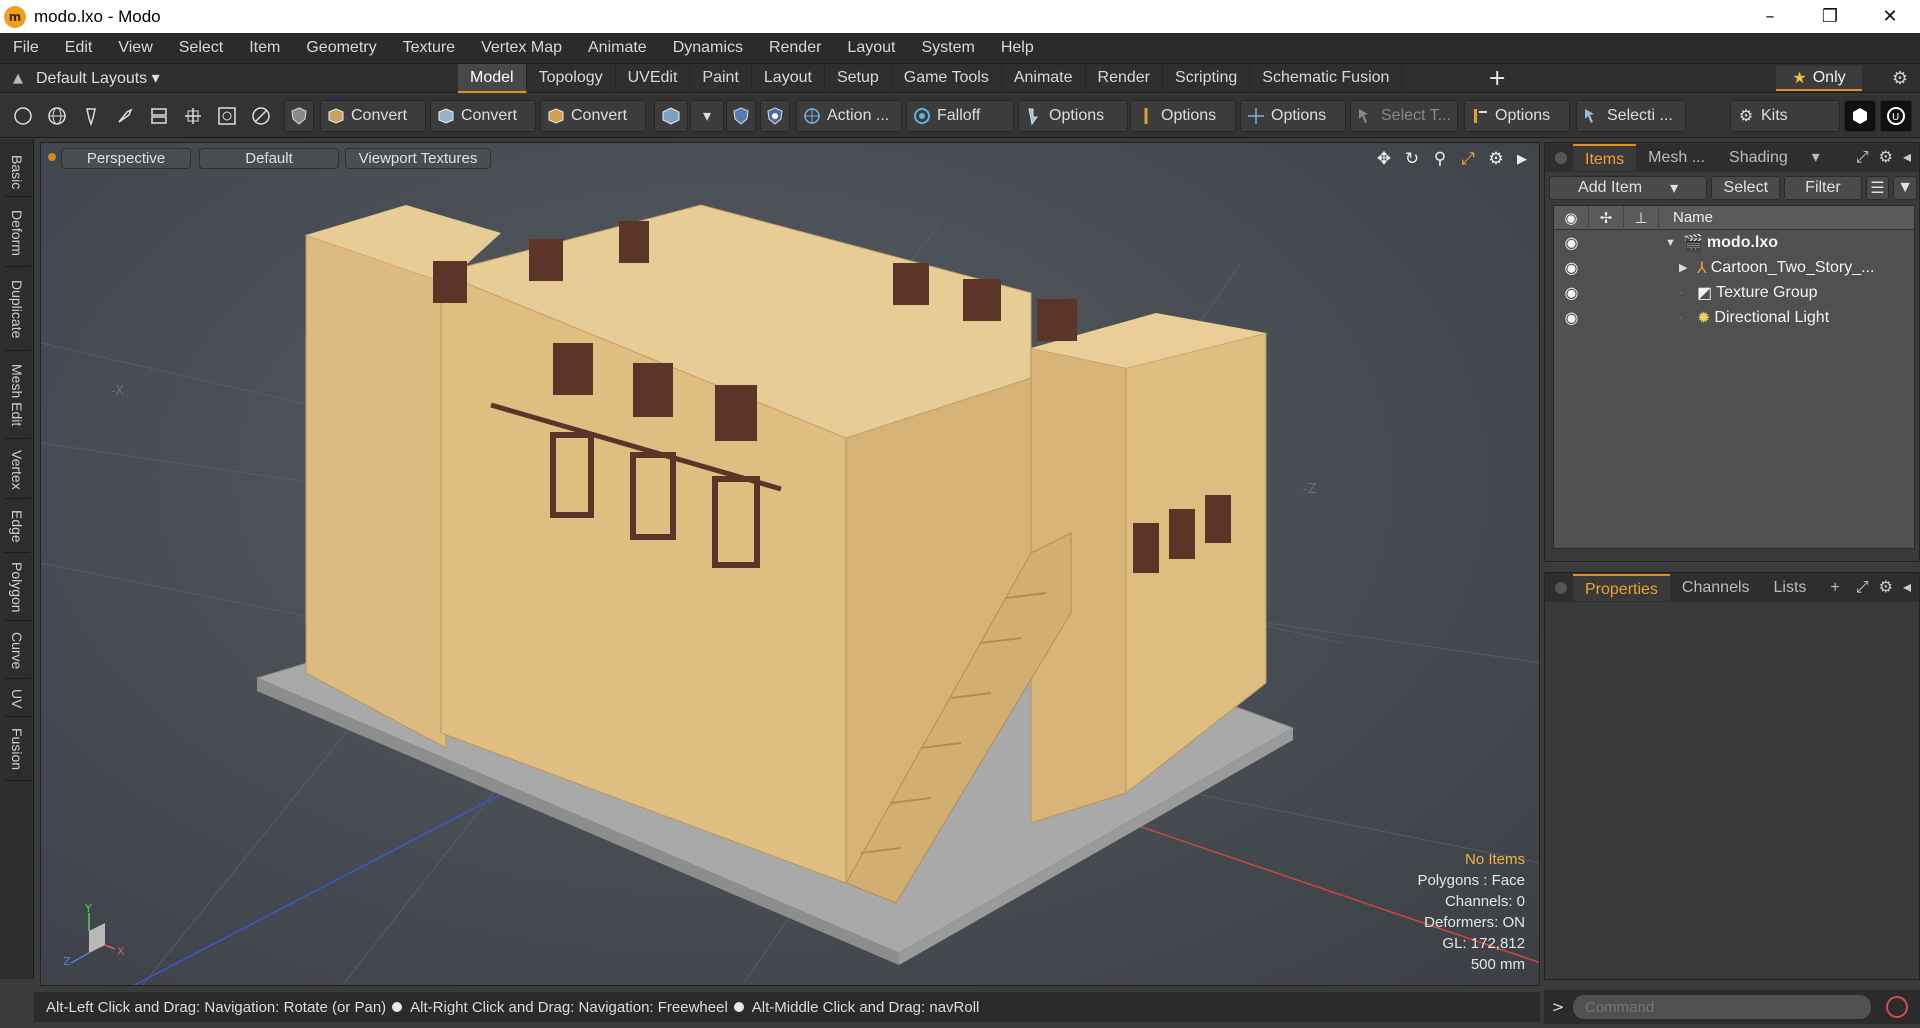 The image size is (1920, 1028). What do you see at coordinates (1770, 16) in the screenshot?
I see `minimize-button: –` at bounding box center [1770, 16].